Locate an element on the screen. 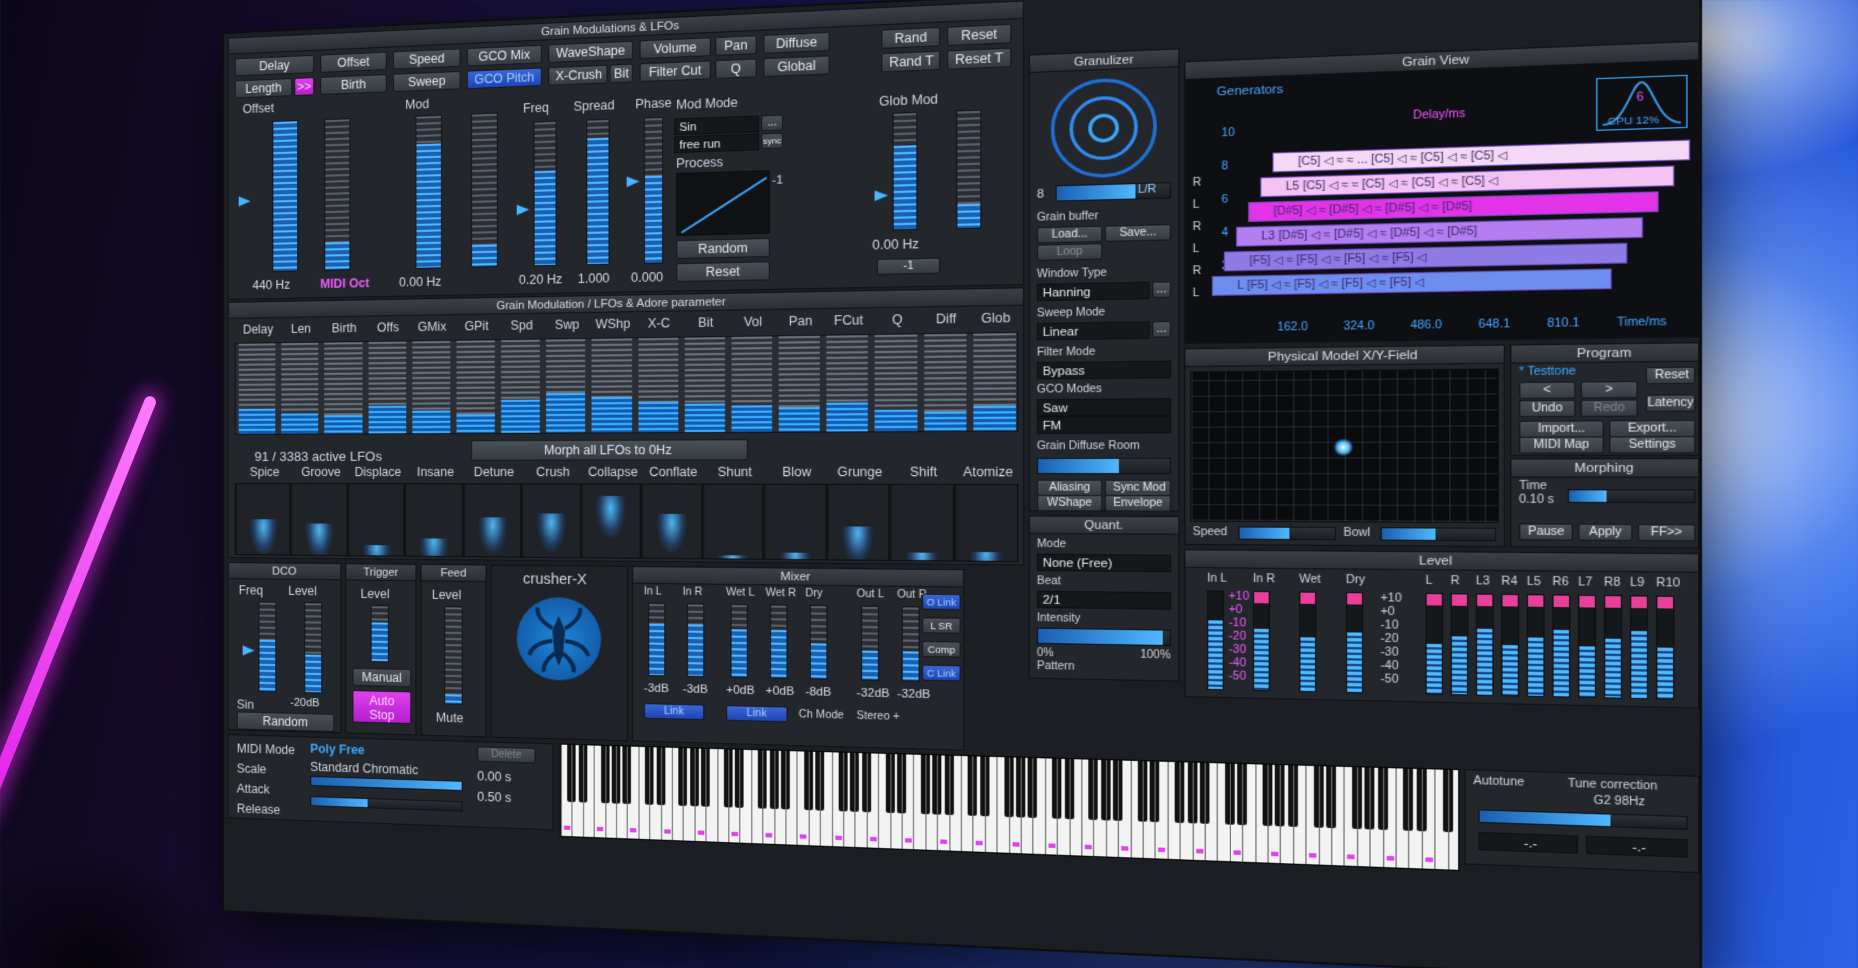 The width and height of the screenshot is (1858, 968). offset-handle is located at coordinates (245, 201).